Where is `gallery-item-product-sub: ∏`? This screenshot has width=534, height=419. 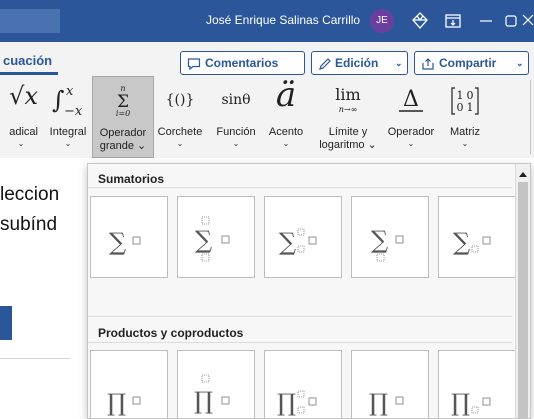
gallery-item-product-sub: ∏ is located at coordinates (477, 384).